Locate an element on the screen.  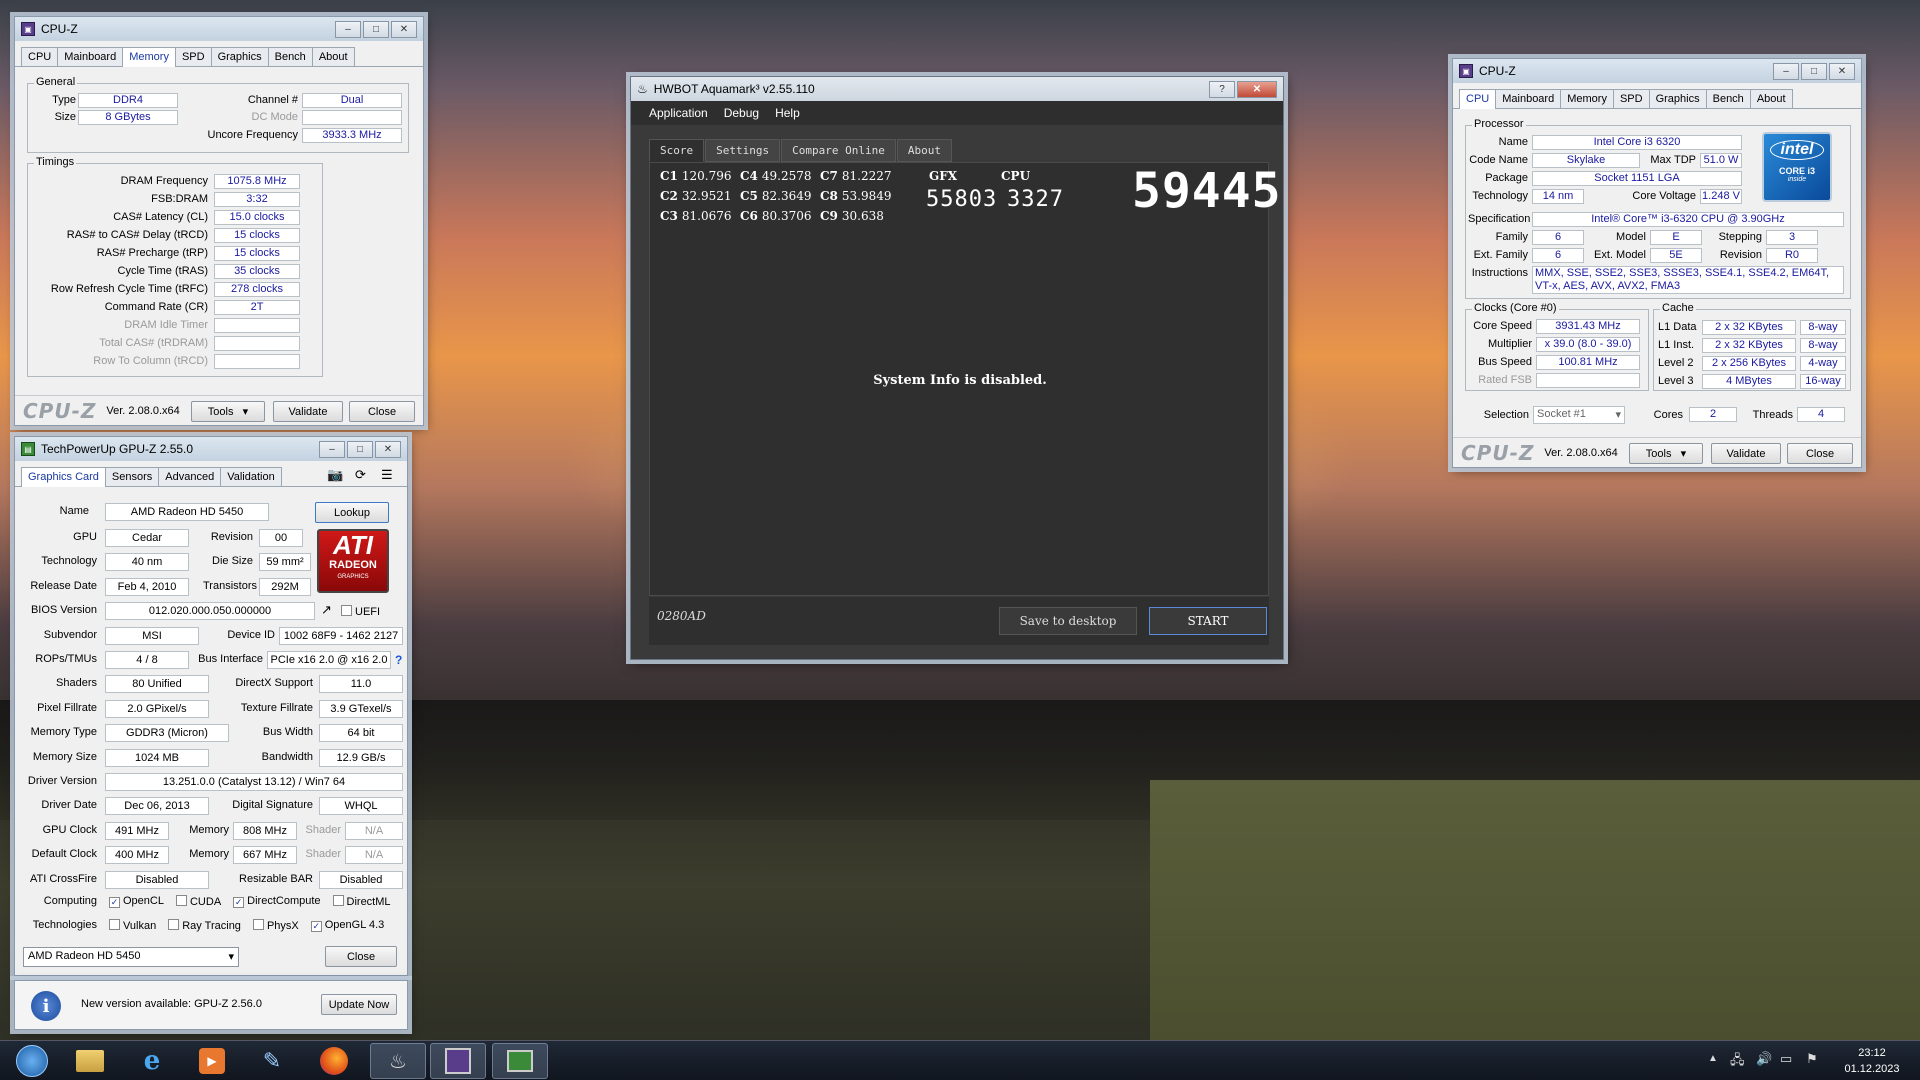
help-button: ? is located at coordinates (1222, 89).